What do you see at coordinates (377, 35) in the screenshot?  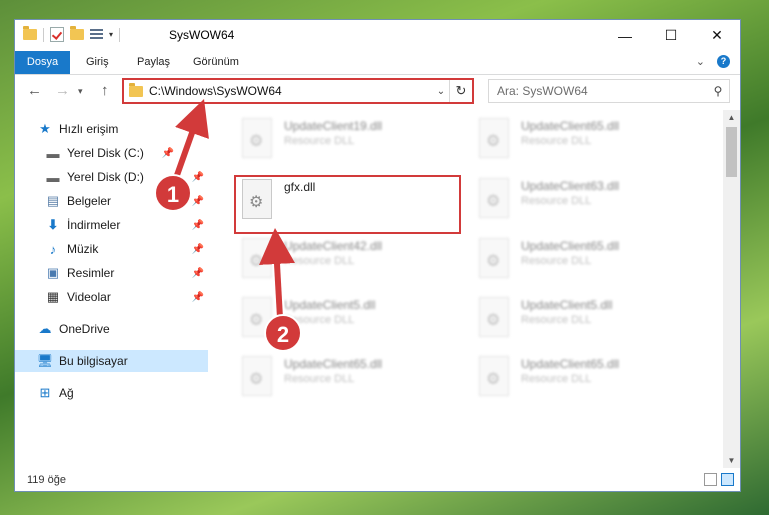 I see `title-bar: ▾ SysWOW64 — ☐ ✕` at bounding box center [377, 35].